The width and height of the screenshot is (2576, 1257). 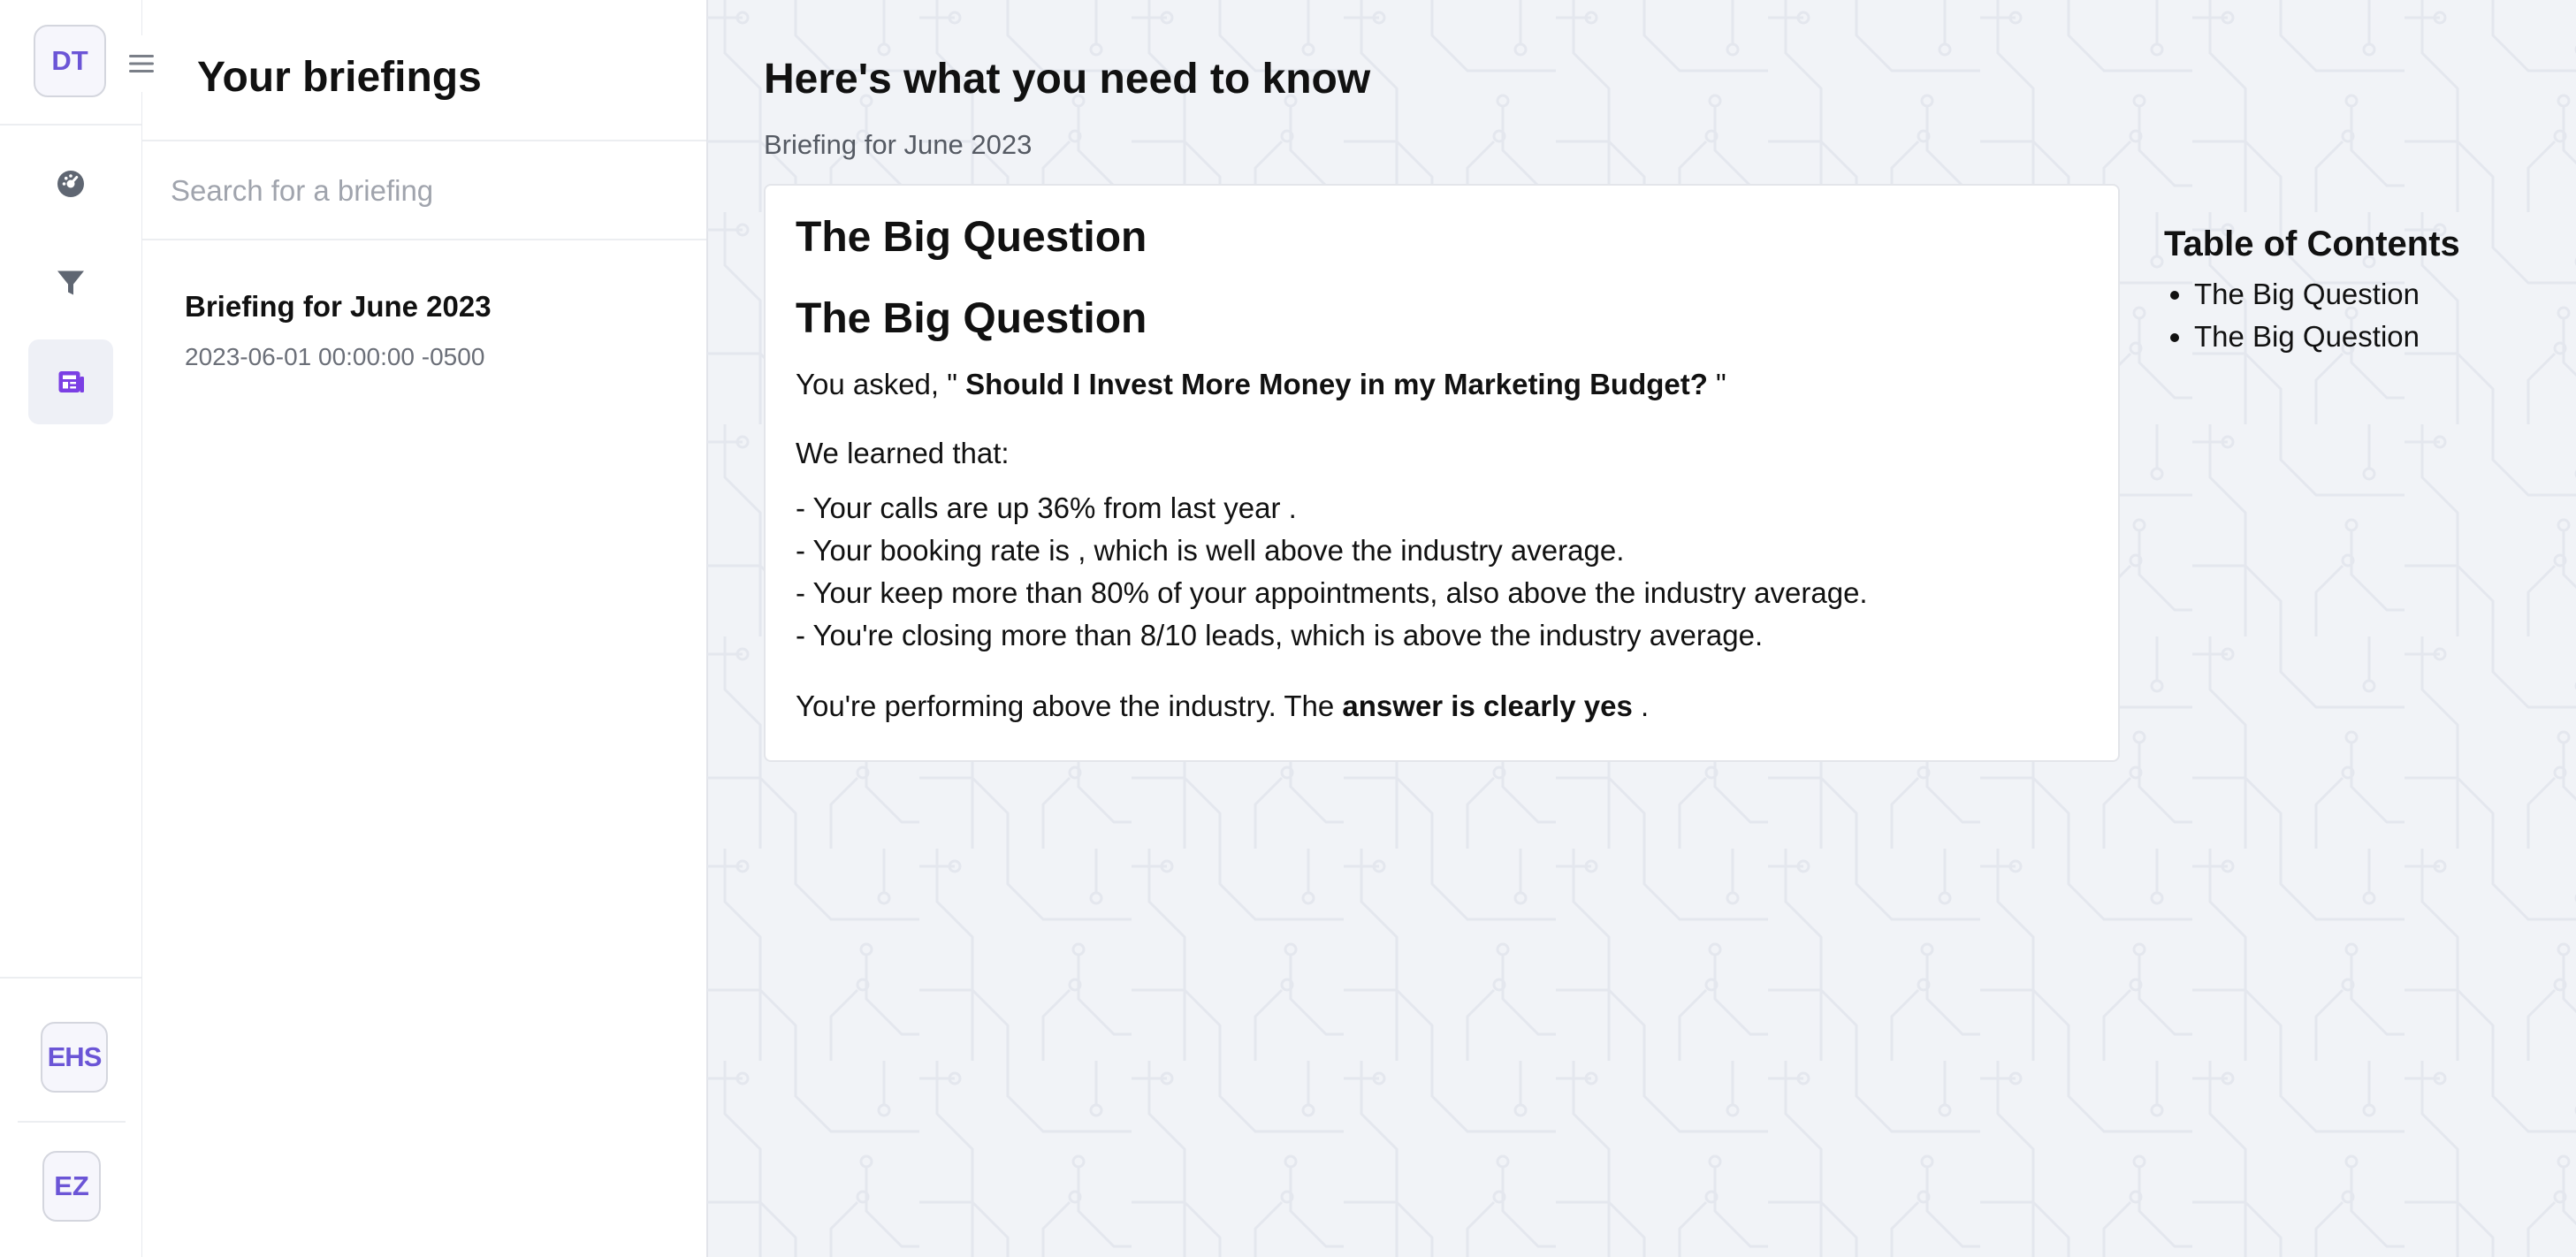 I want to click on learned-heading: We learned that:, so click(x=903, y=453).